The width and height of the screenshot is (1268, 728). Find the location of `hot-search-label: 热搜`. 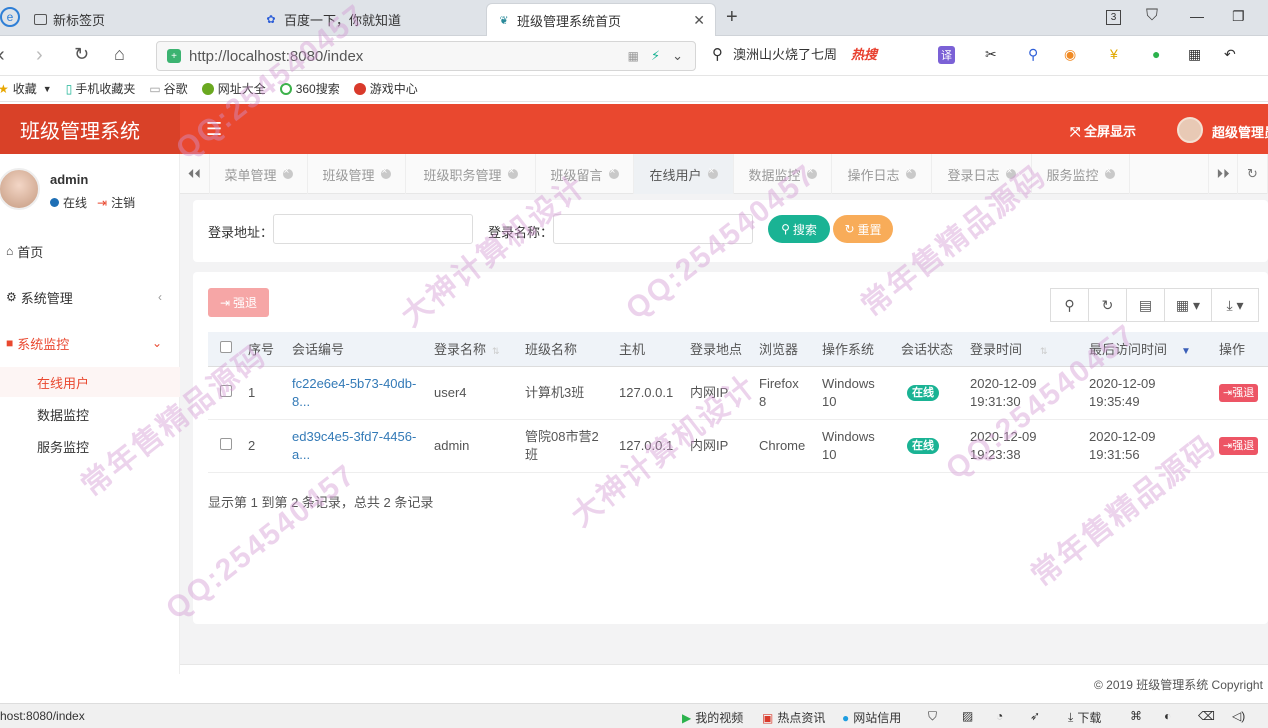

hot-search-label: 热搜 is located at coordinates (864, 53).